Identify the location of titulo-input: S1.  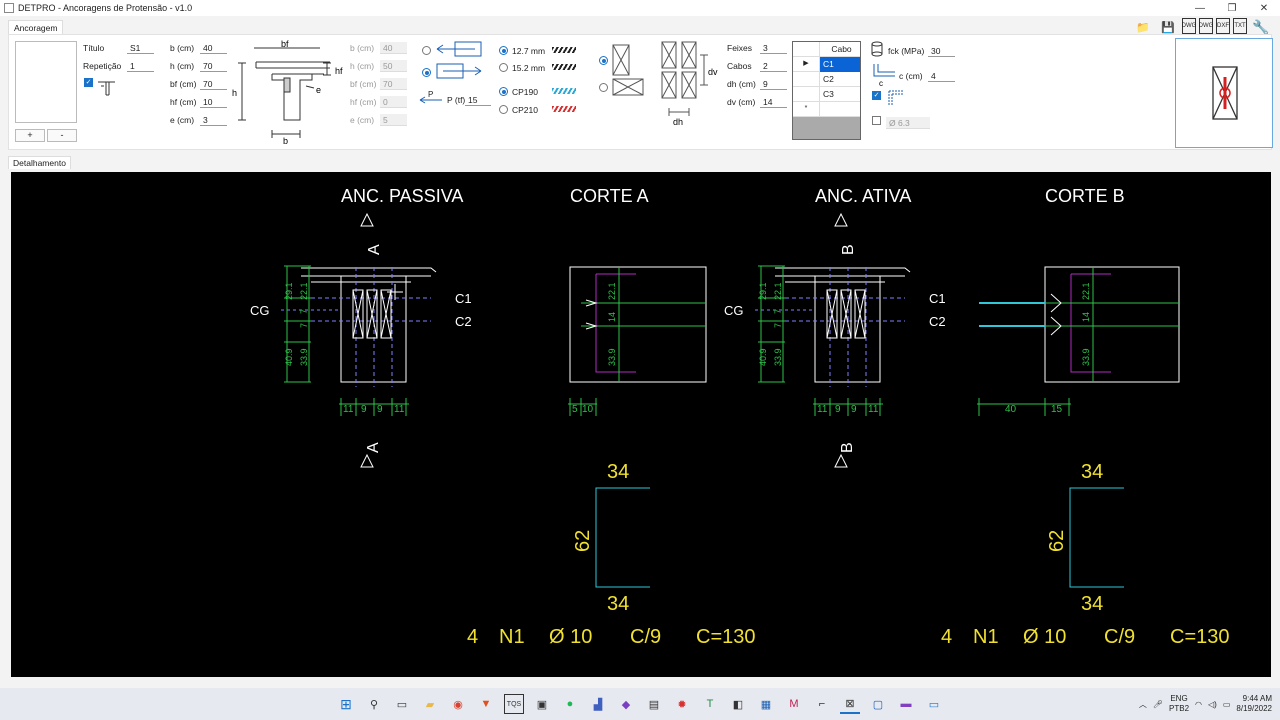
(140, 48).